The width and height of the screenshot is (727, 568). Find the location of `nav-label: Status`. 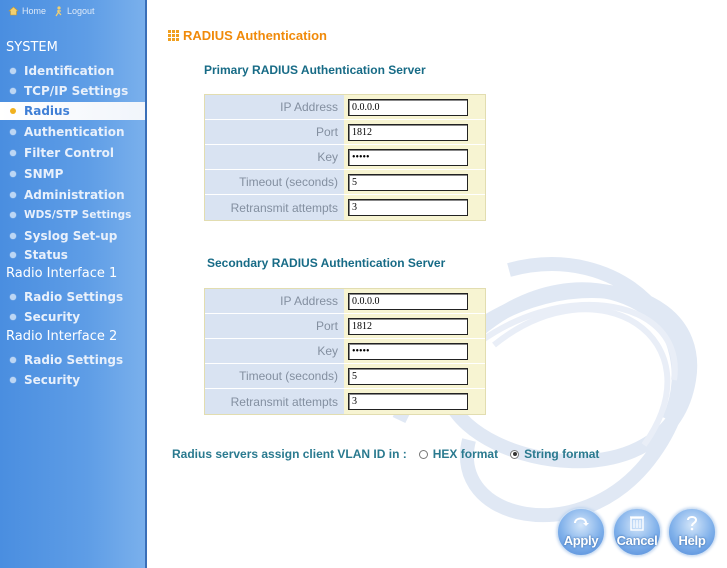

nav-label: Status is located at coordinates (46, 255).